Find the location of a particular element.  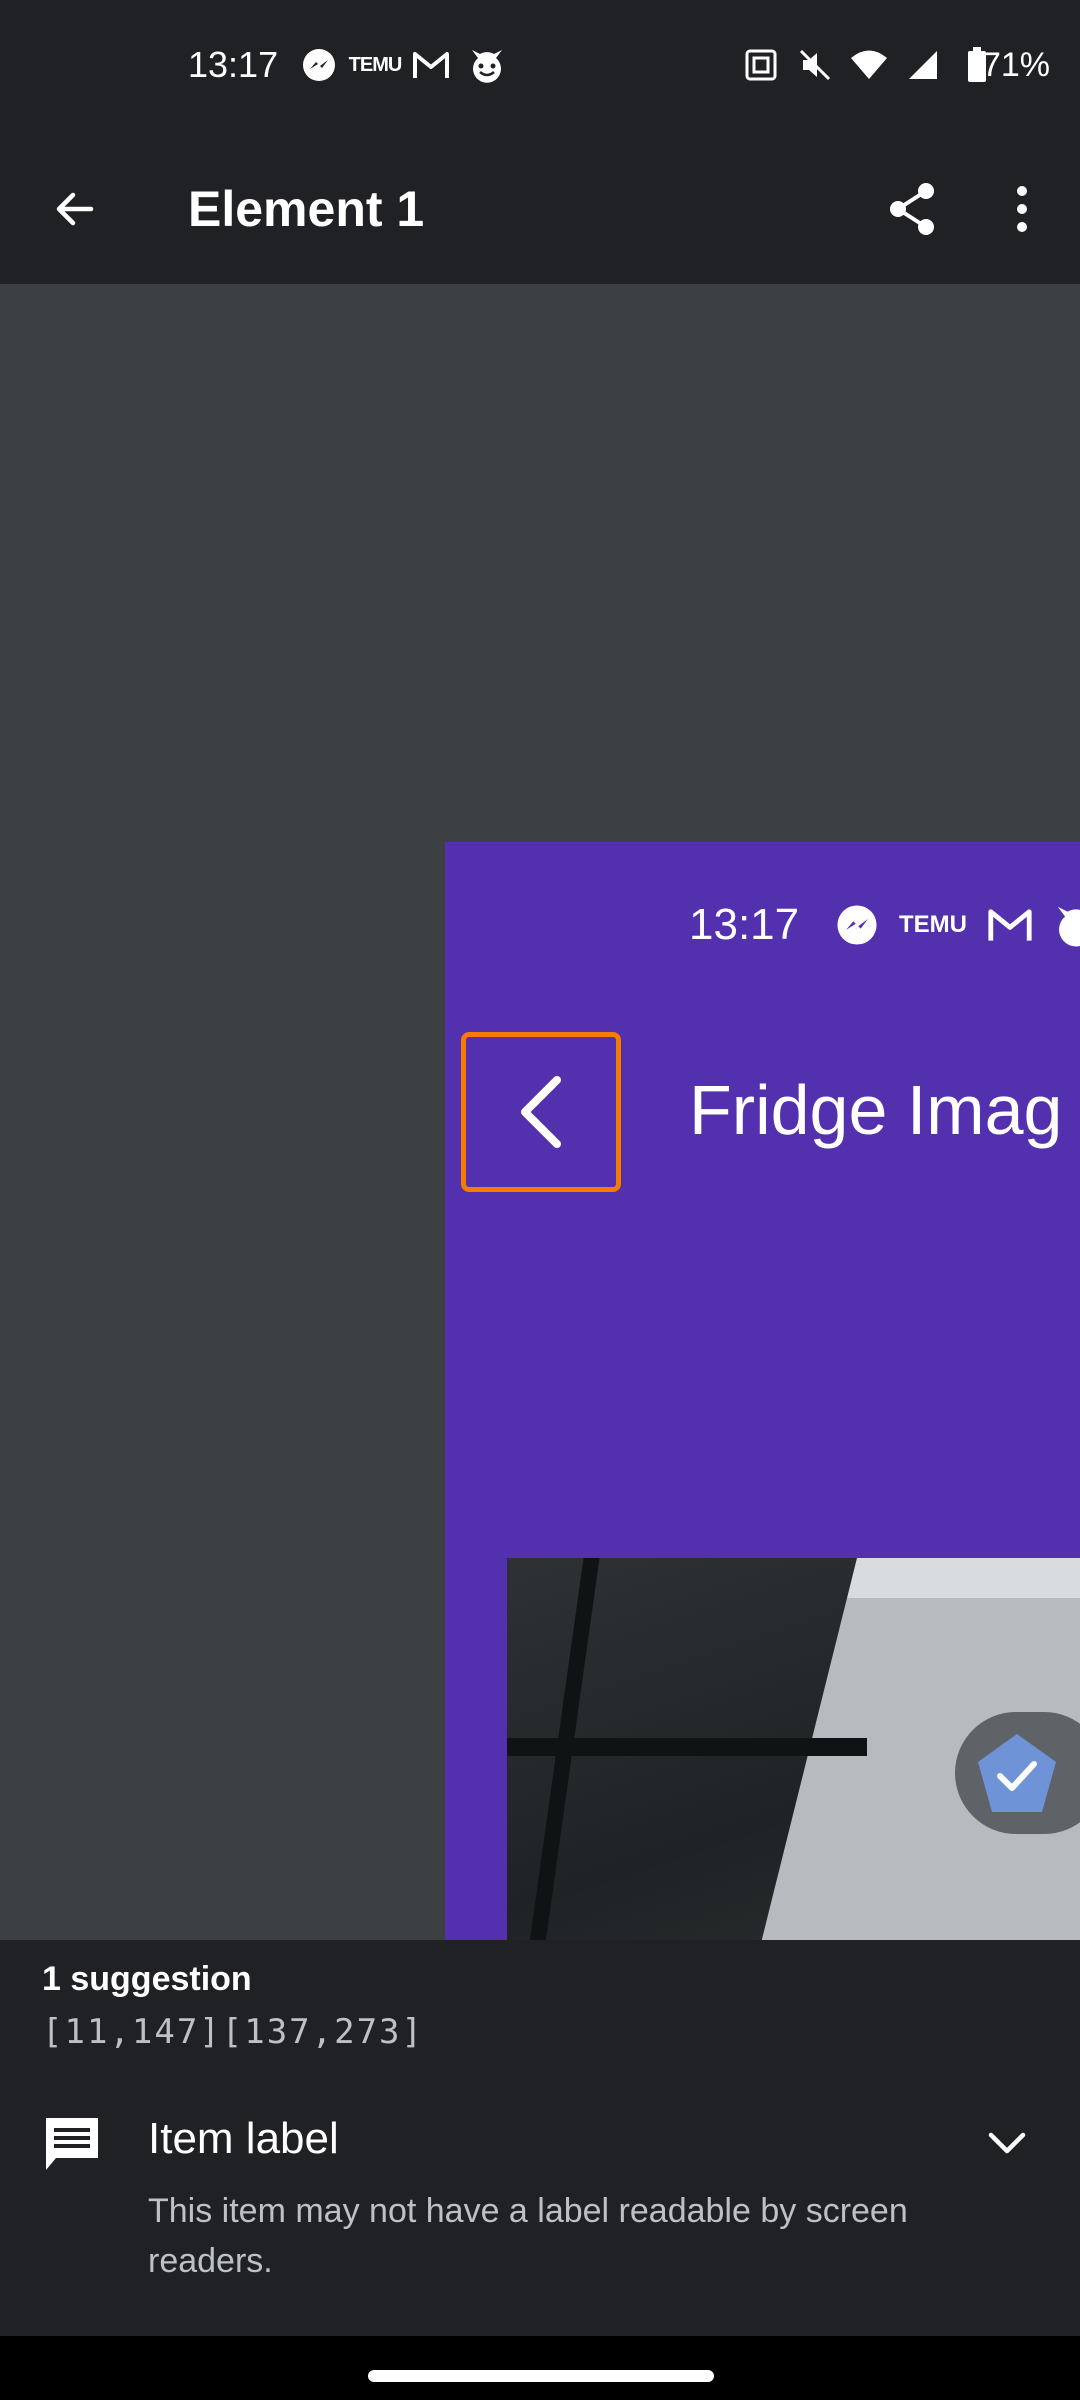

suggestion-label: Item label is located at coordinates (243, 2138).